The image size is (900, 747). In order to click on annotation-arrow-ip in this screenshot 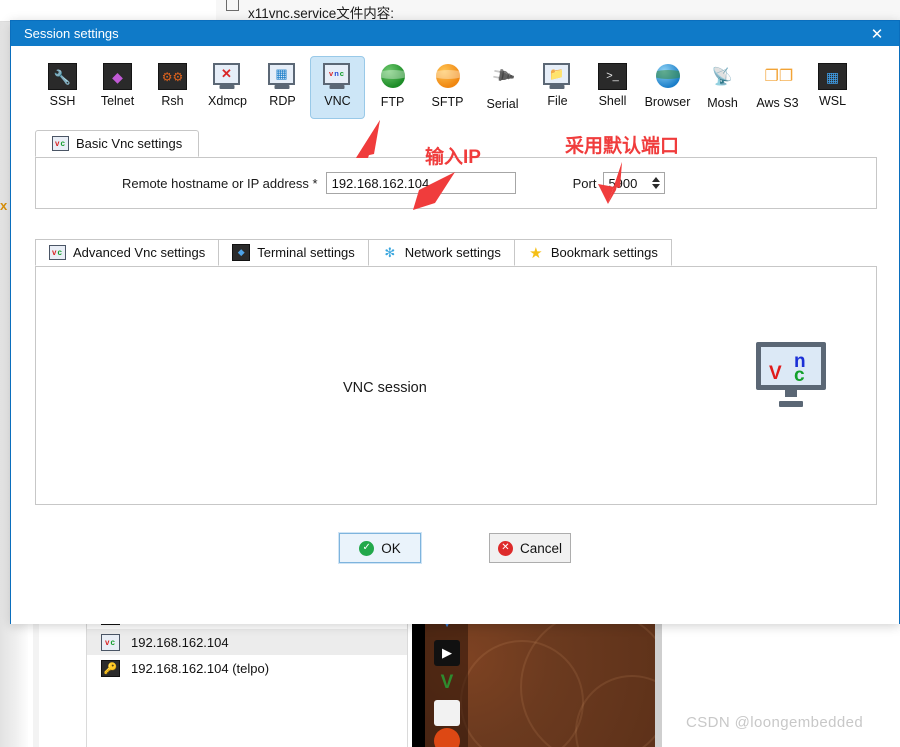, I will do `click(434, 191)`.